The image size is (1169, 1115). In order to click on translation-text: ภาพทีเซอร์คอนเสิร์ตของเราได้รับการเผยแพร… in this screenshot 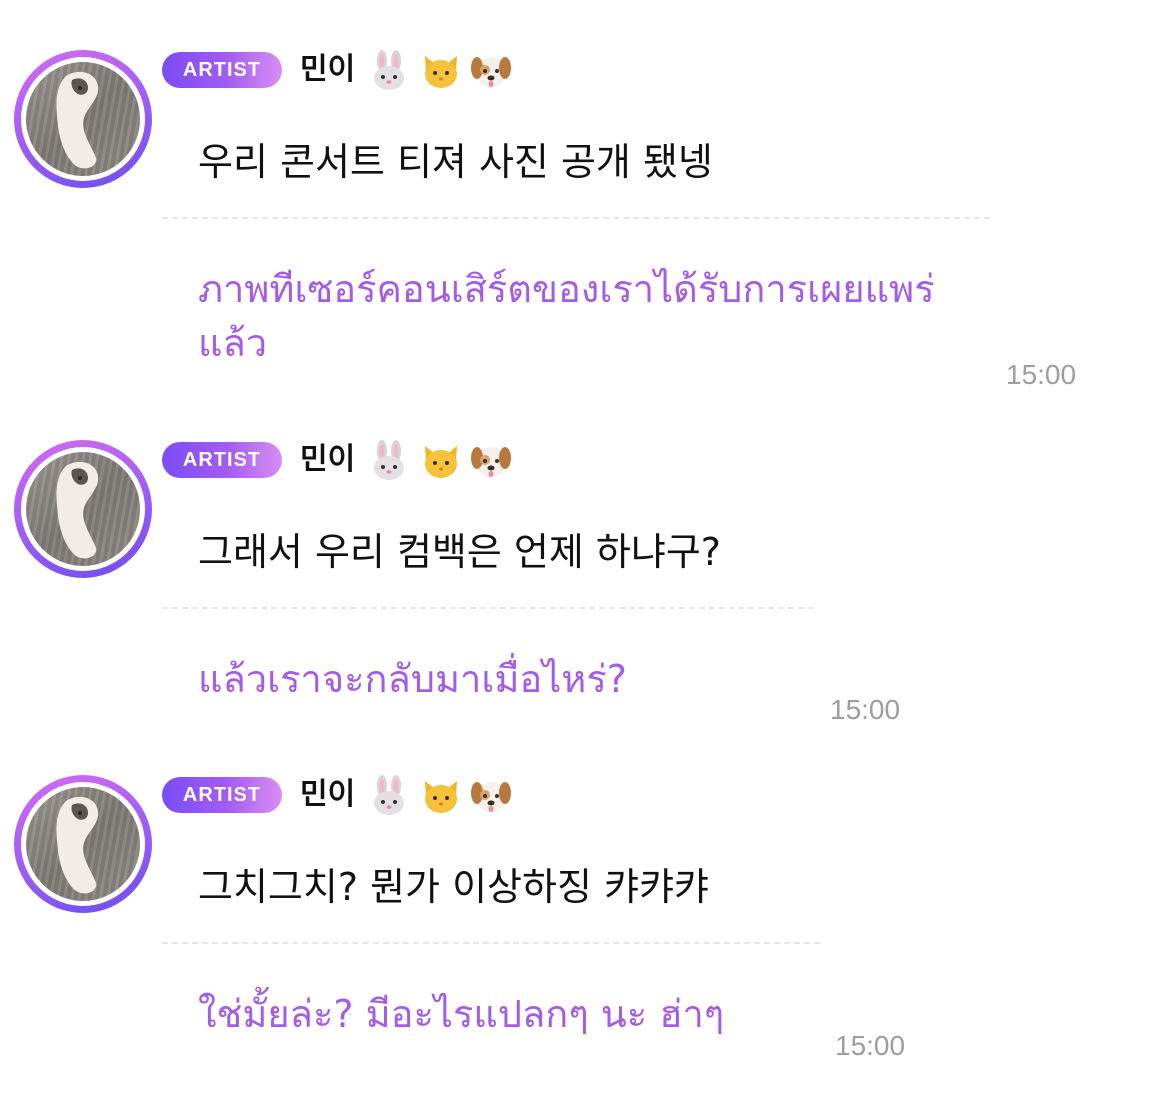, I will do `click(566, 316)`.